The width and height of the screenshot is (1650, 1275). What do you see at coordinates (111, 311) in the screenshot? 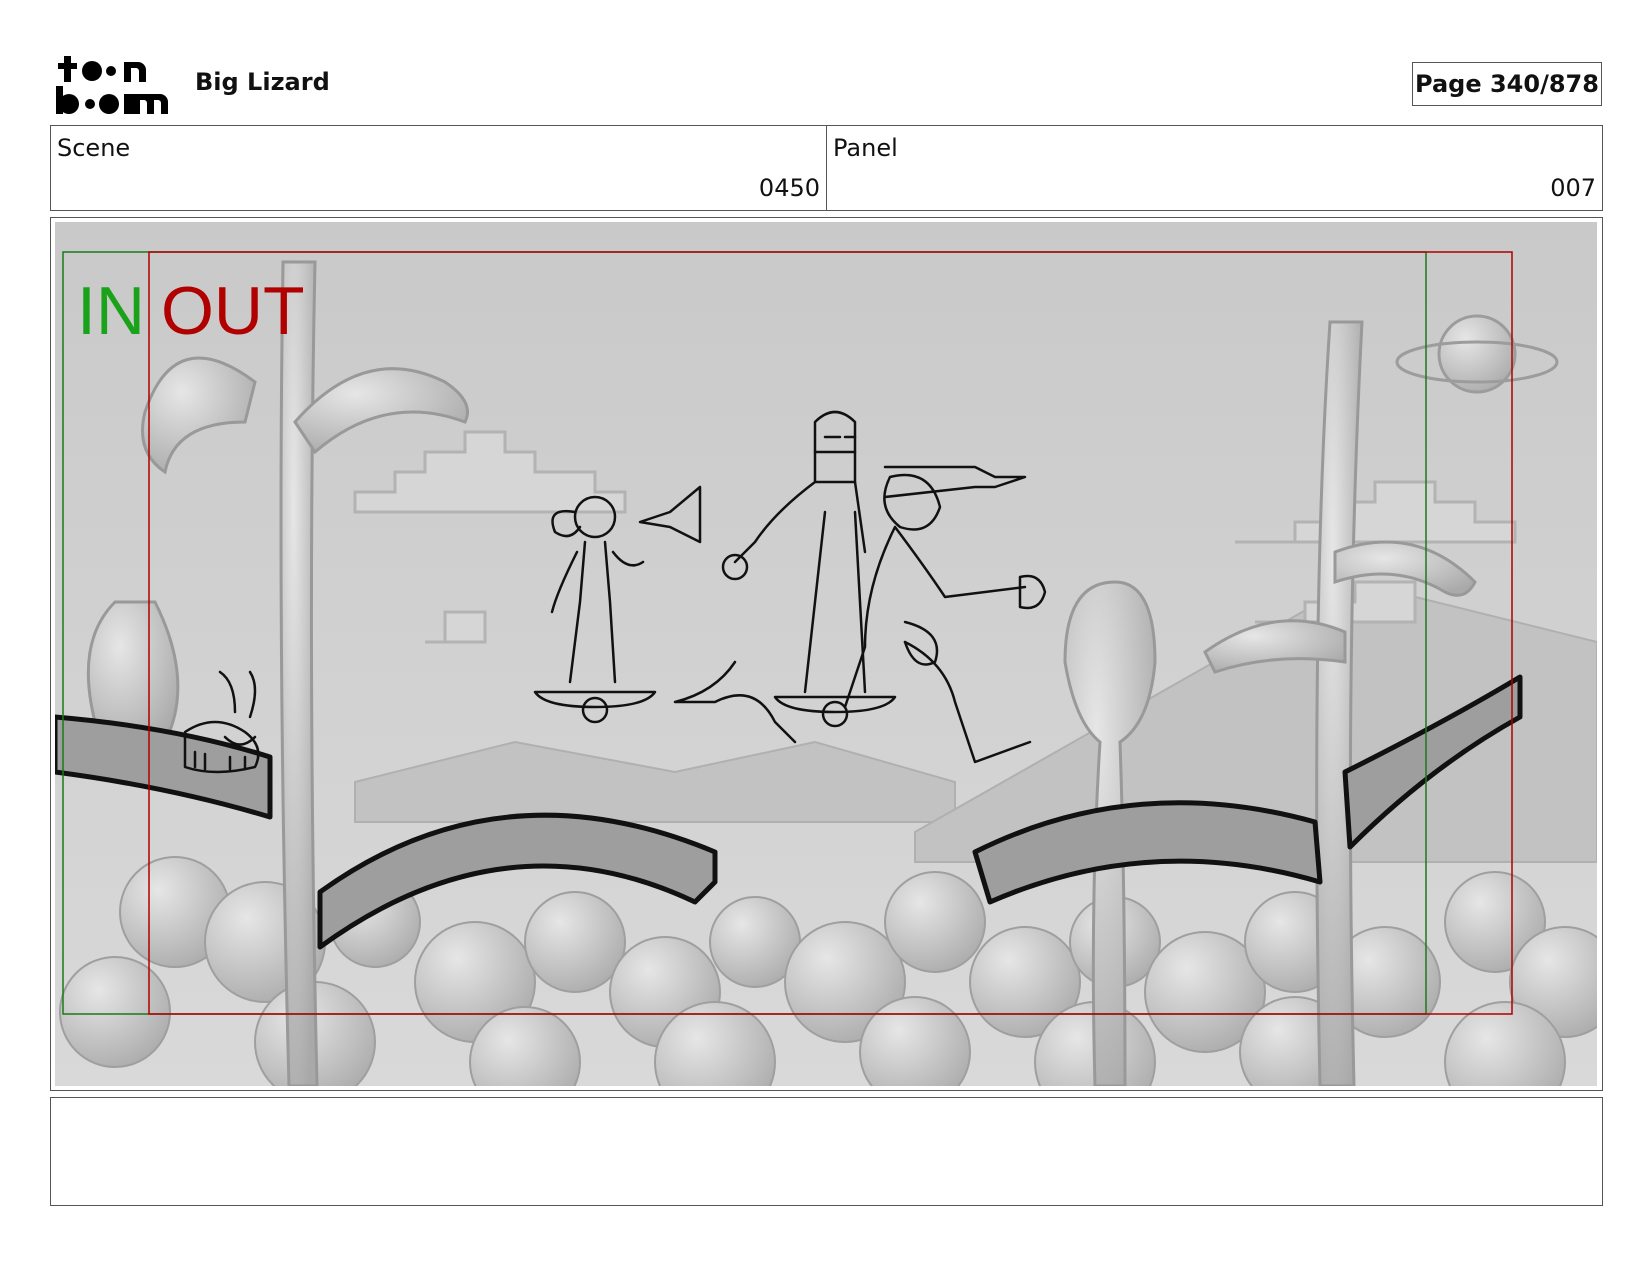
I see `in-marker: IN` at bounding box center [111, 311].